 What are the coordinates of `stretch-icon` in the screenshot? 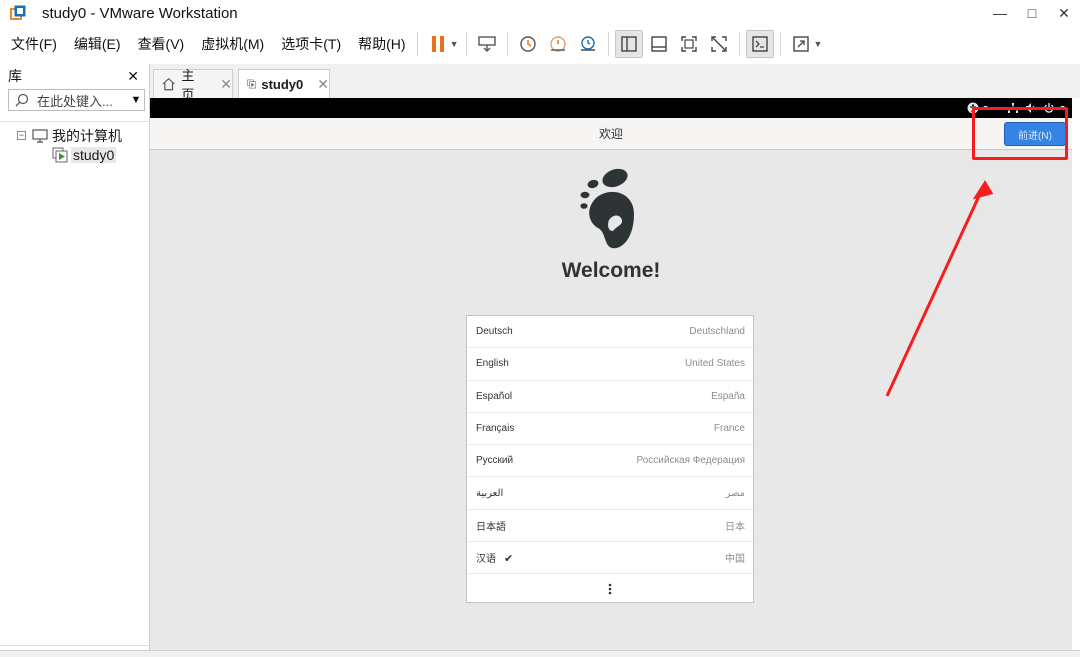 It's located at (801, 44).